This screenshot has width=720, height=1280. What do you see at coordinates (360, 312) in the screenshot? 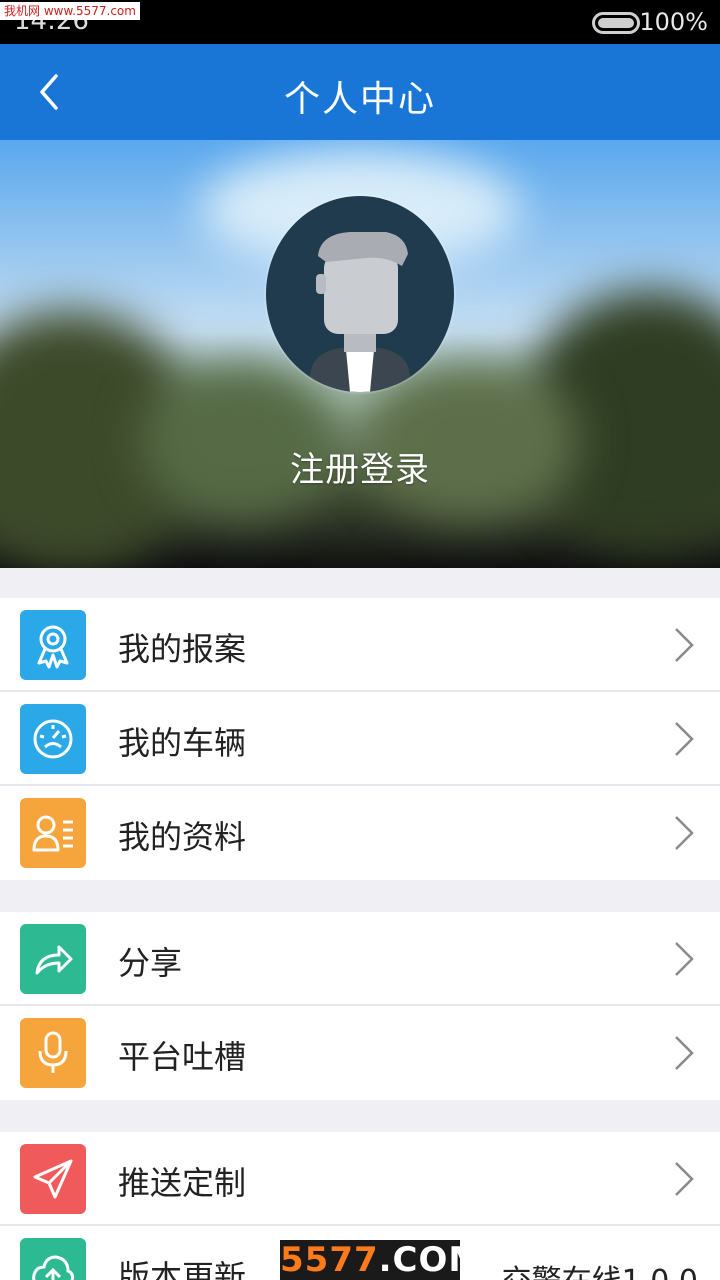
I see `user-avatar-icon` at bounding box center [360, 312].